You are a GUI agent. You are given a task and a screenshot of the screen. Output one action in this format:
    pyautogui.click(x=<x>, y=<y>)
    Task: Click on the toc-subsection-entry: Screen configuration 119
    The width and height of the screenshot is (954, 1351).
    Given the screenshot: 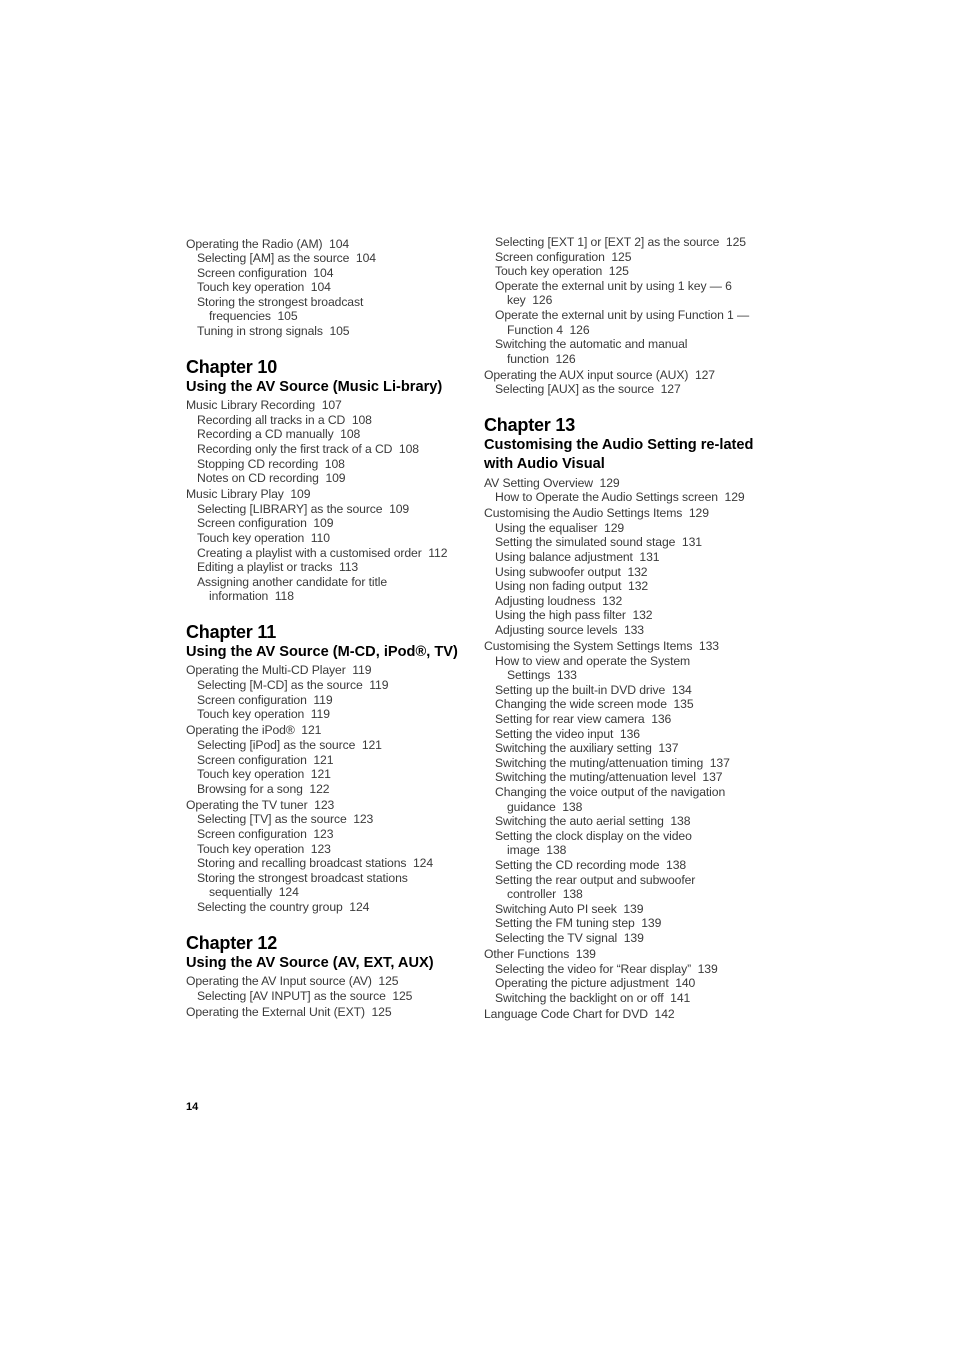 What is the action you would take?
    pyautogui.click(x=328, y=700)
    